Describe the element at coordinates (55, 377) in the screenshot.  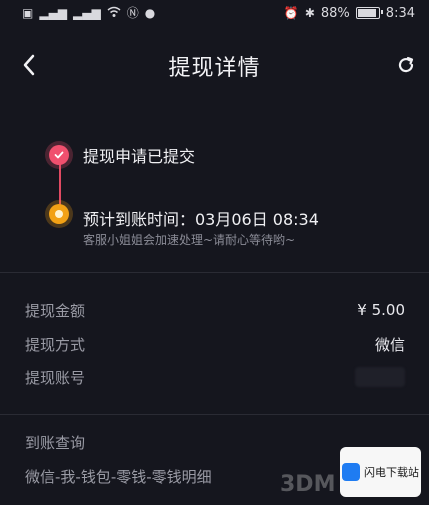
I see `account-label: 提现账号` at that location.